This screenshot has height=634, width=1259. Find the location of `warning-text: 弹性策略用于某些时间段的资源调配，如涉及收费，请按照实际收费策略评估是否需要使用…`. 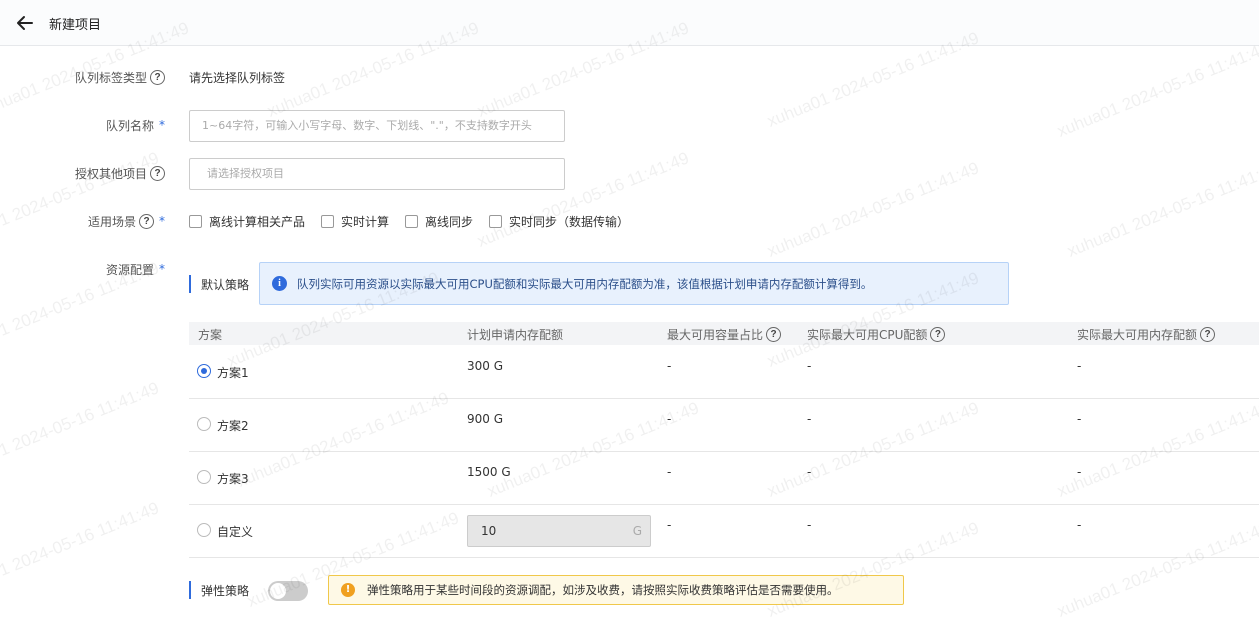

warning-text: 弹性策略用于某些时间段的资源调配，如涉及收费，请按照实际收费策略评估是否需要使用… is located at coordinates (603, 590).